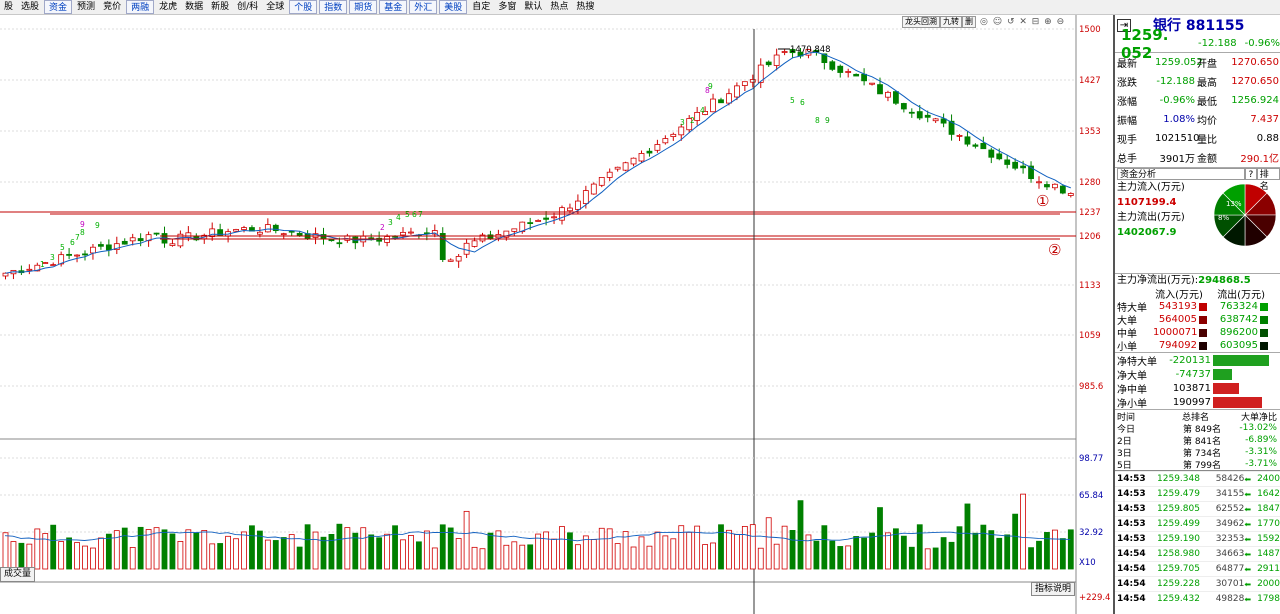  I want to click on tick-row: 14:54 1258.980 34663 ⬅ 1487, so click(1197, 553).